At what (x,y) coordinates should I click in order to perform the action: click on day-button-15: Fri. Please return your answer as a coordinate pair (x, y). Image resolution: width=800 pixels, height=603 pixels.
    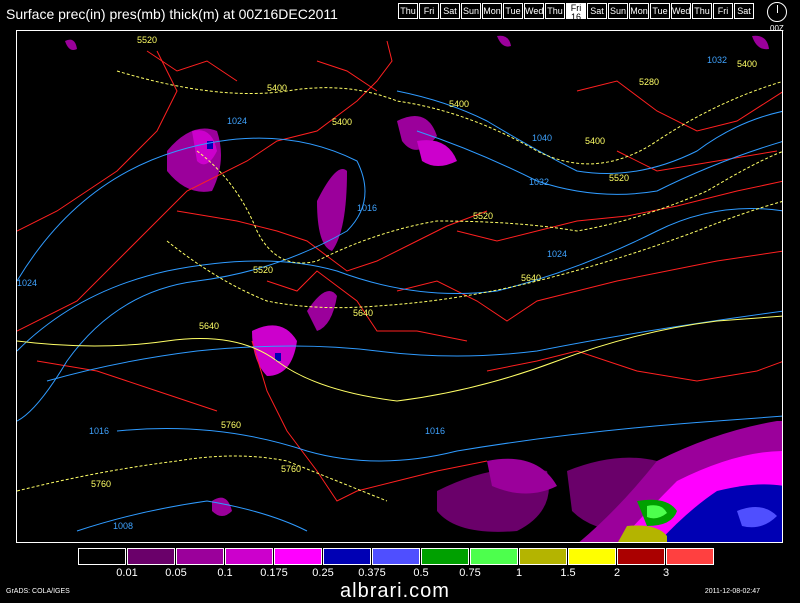
    Looking at the image, I should click on (723, 11).